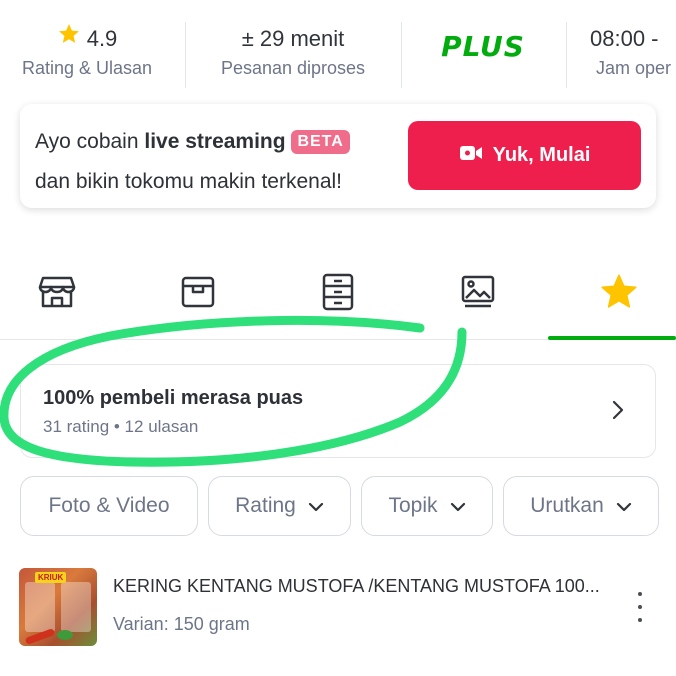 The height and width of the screenshot is (676, 676). What do you see at coordinates (51, 577) in the screenshot?
I see `thumbnail-badge: KRIUK` at bounding box center [51, 577].